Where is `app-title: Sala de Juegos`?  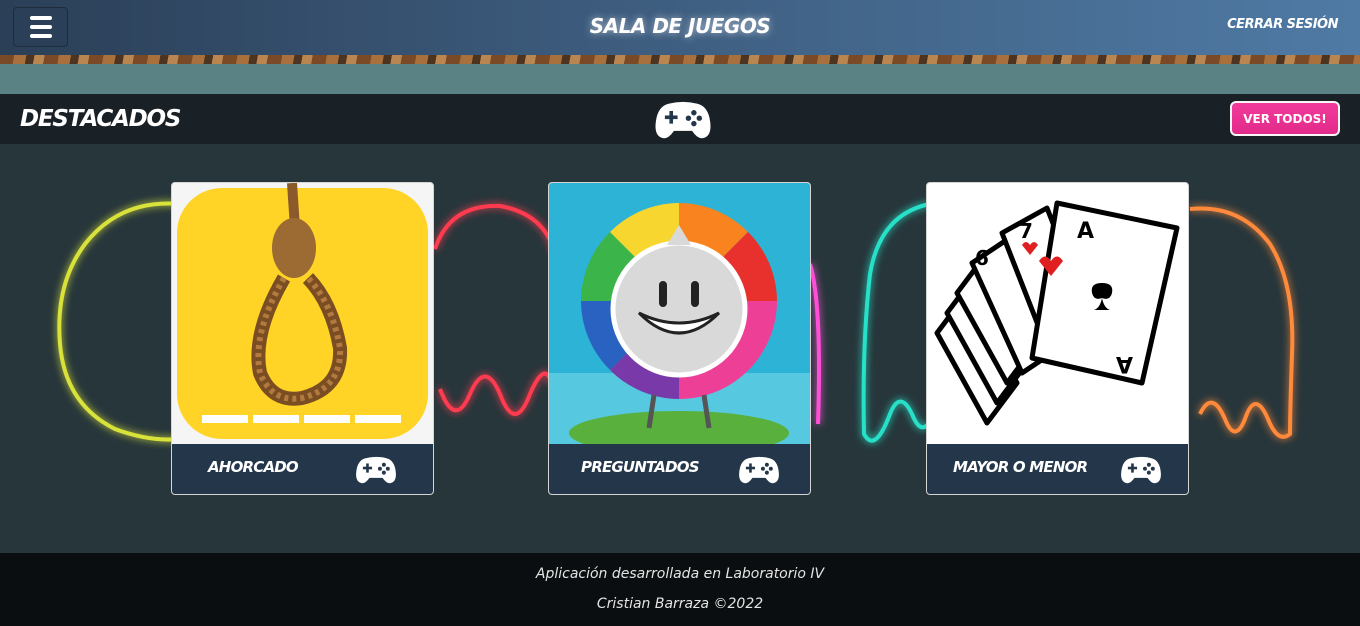 app-title: Sala de Juegos is located at coordinates (680, 26).